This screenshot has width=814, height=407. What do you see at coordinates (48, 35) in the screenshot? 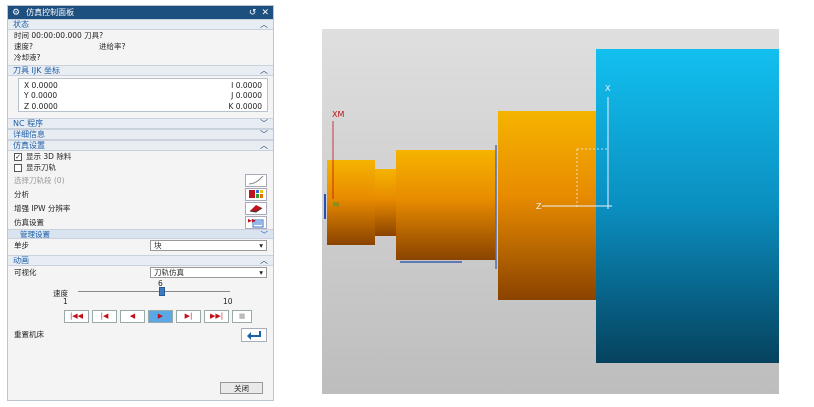
I see `status-time: 时间 00:00:00.000` at bounding box center [48, 35].